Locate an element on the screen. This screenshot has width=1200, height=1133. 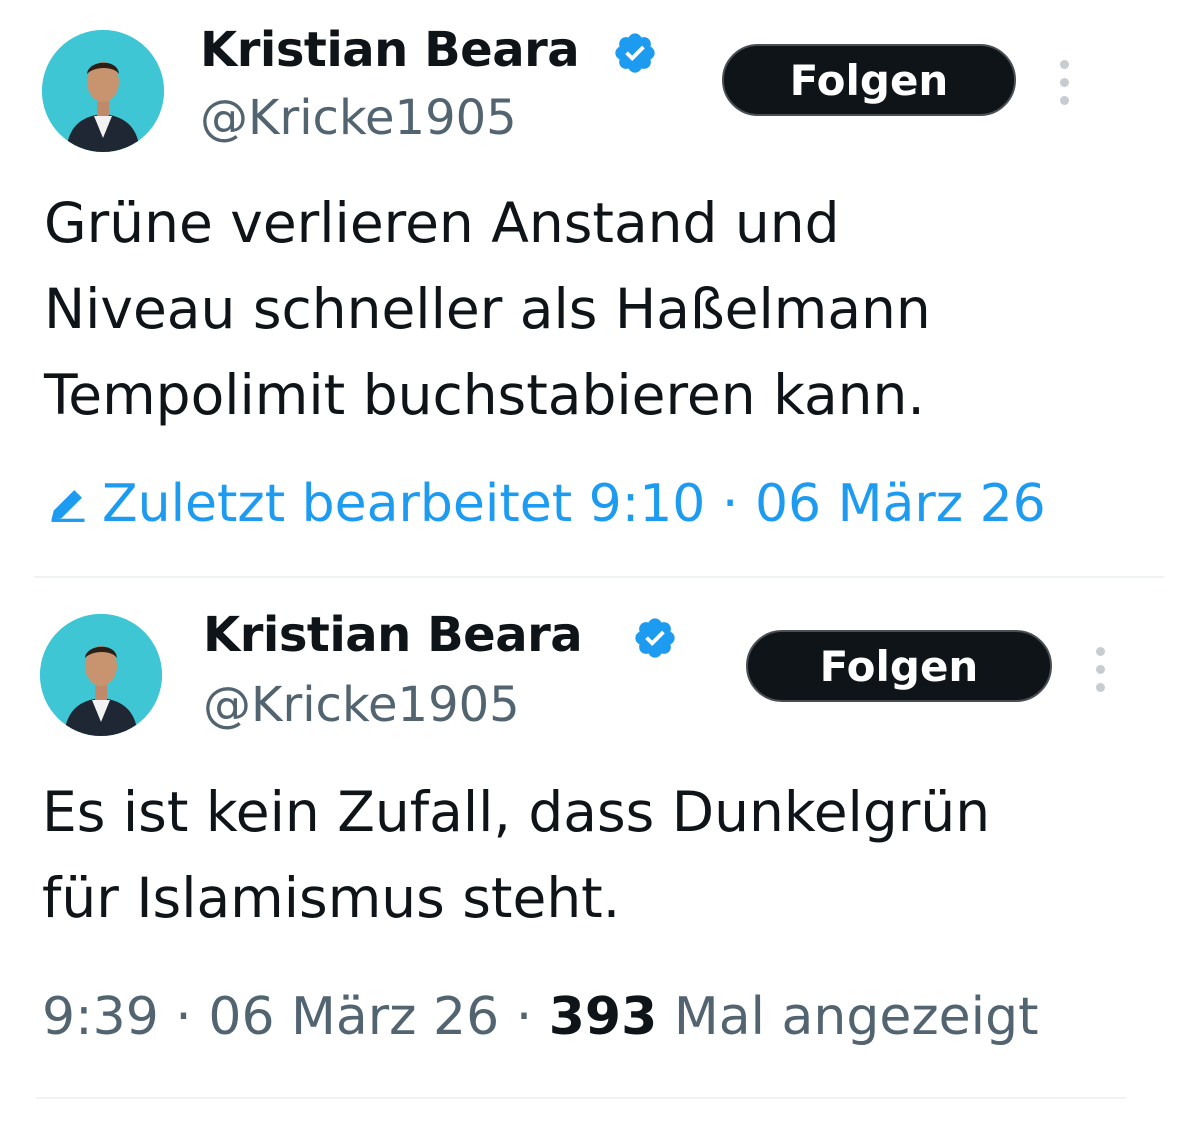
pencil-icon is located at coordinates (68, 506).